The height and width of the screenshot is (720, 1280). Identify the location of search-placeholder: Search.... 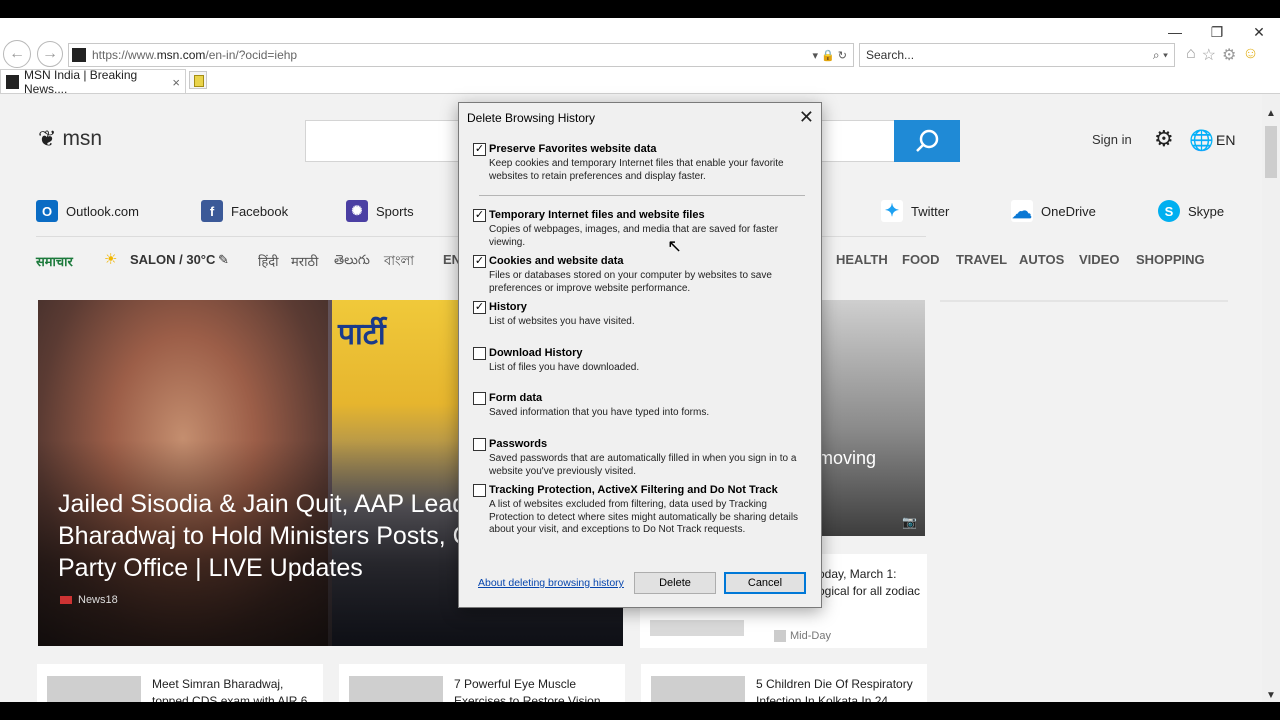
(890, 55).